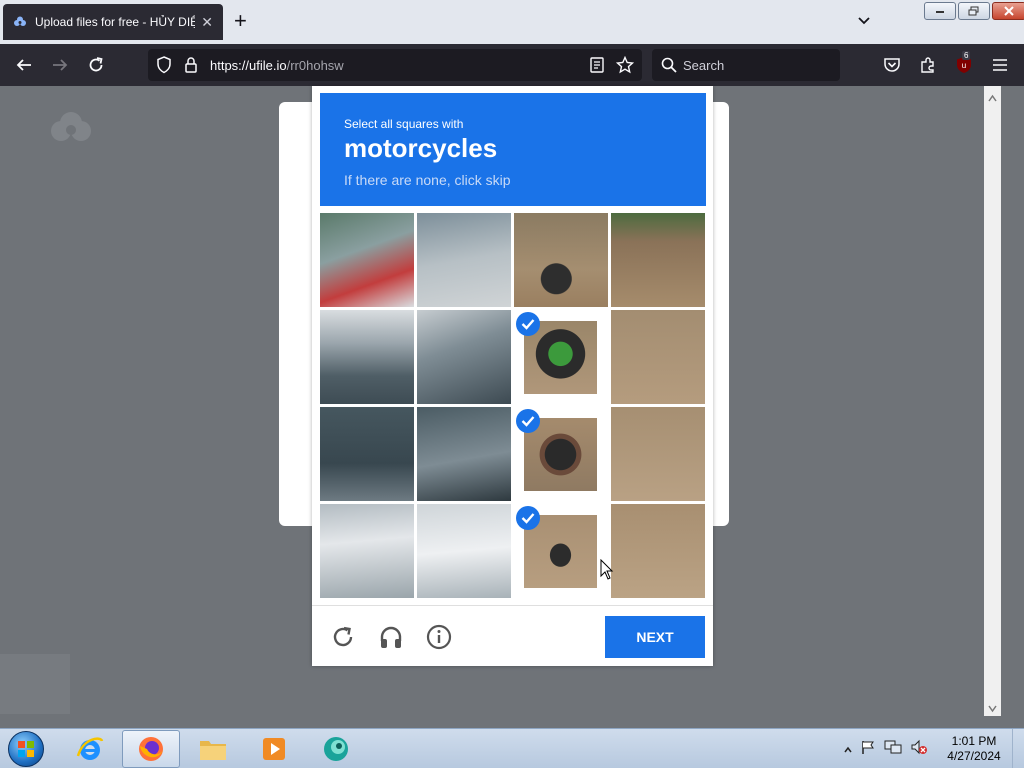 The image size is (1024, 768). I want to click on media-player-icon, so click(274, 749).